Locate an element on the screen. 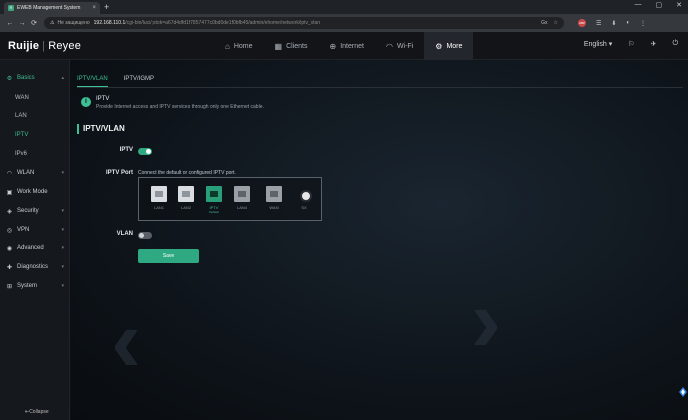  port-sx: SX is located at coordinates (304, 201).